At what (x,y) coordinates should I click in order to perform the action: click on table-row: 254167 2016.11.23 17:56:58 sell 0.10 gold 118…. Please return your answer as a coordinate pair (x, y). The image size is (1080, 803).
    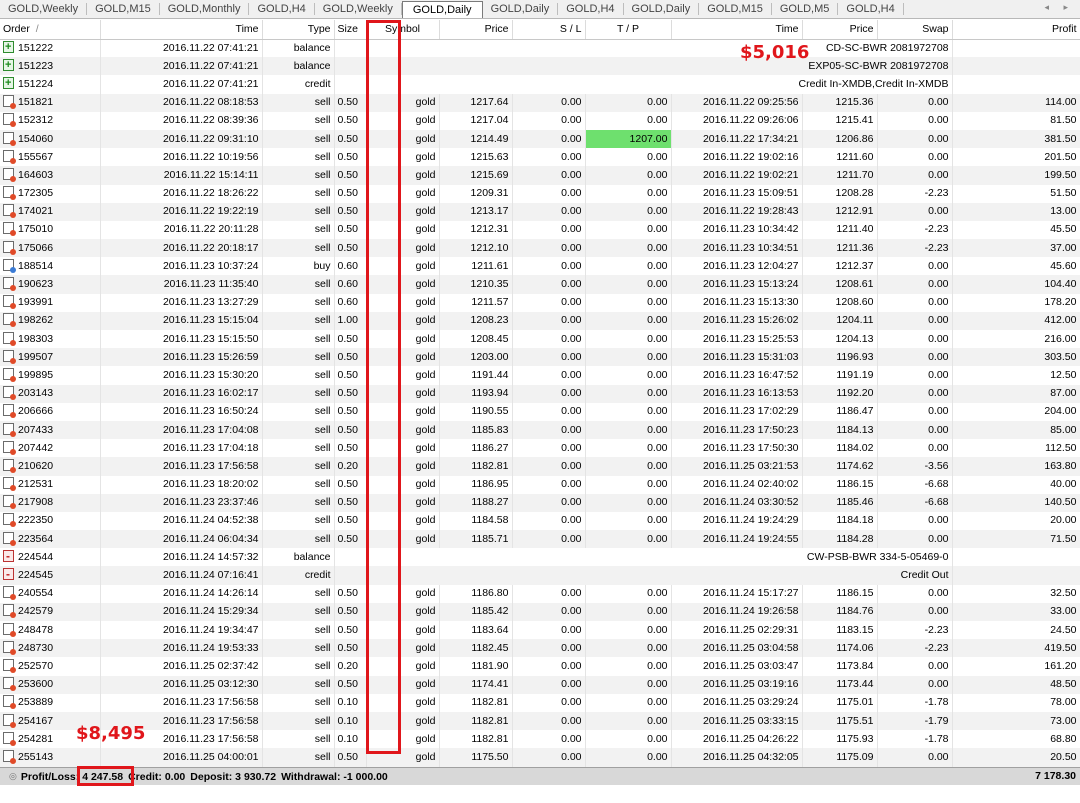
    Looking at the image, I should click on (540, 721).